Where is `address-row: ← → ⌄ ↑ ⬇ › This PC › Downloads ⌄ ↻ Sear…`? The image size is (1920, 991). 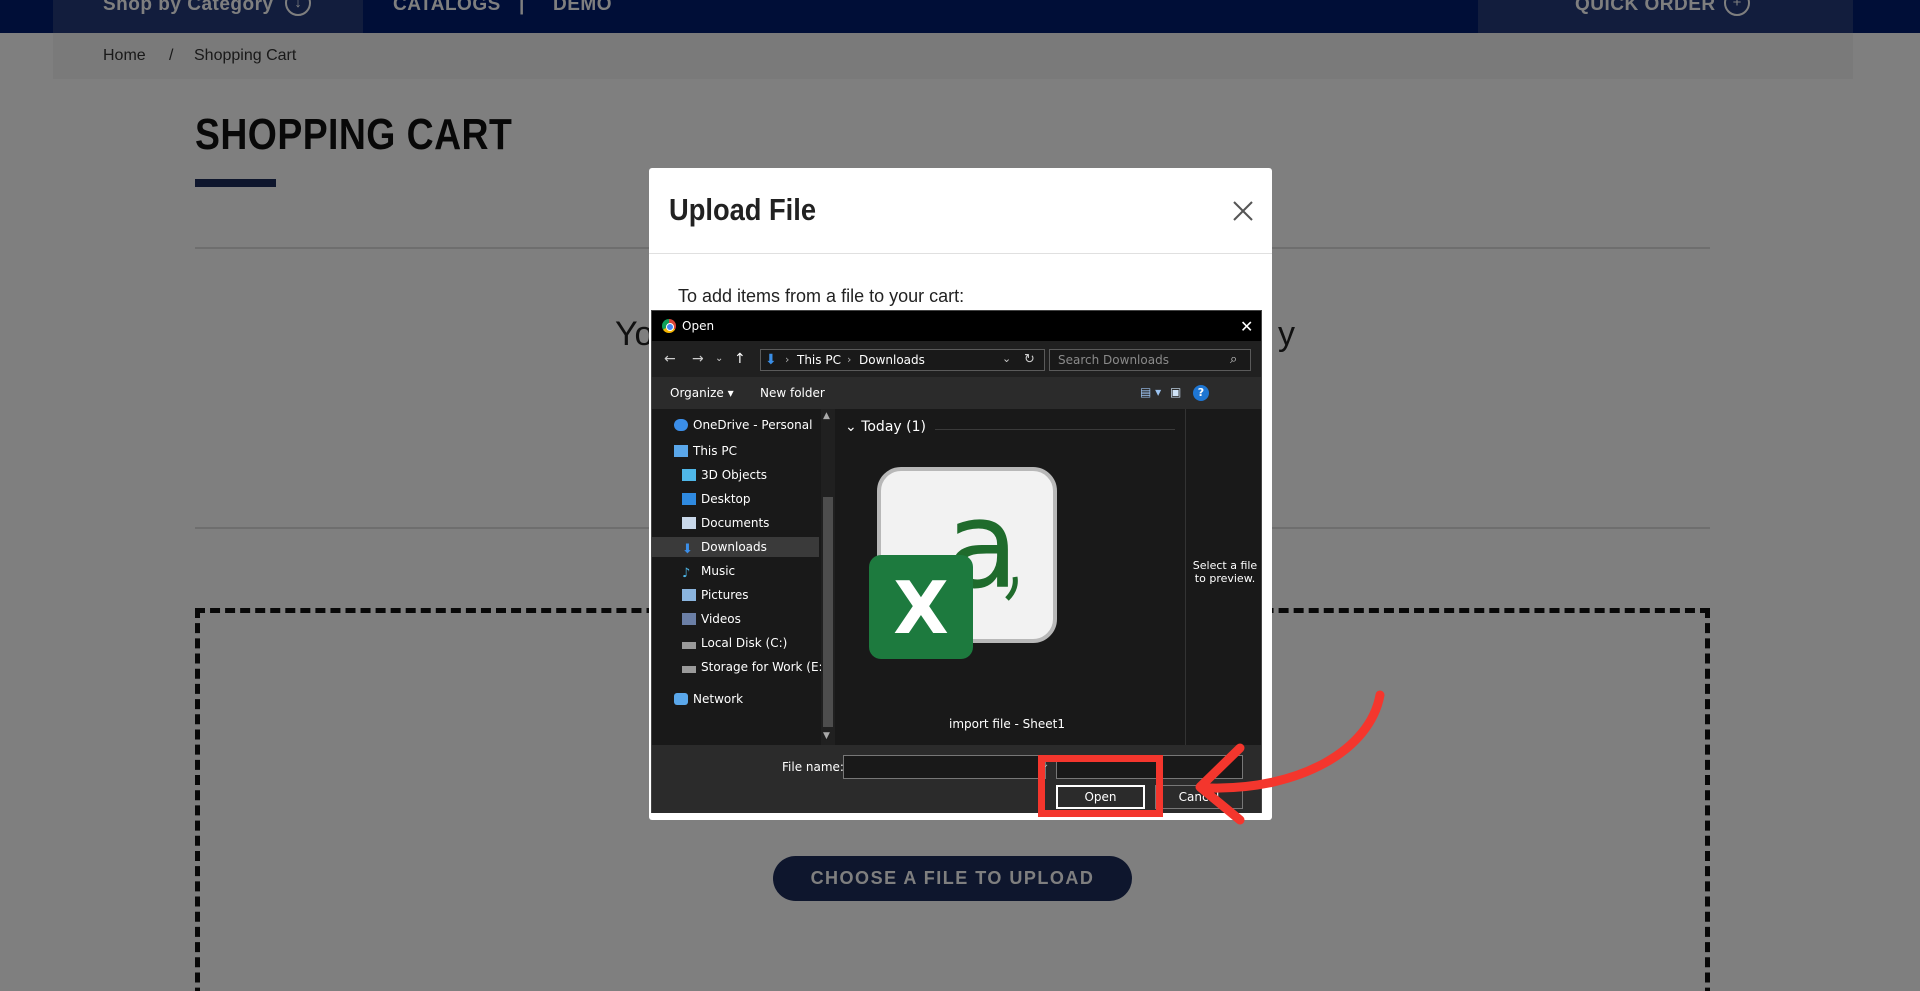 address-row: ← → ⌄ ↑ ⬇ › This PC › Downloads ⌄ ↻ Sear… is located at coordinates (956, 359).